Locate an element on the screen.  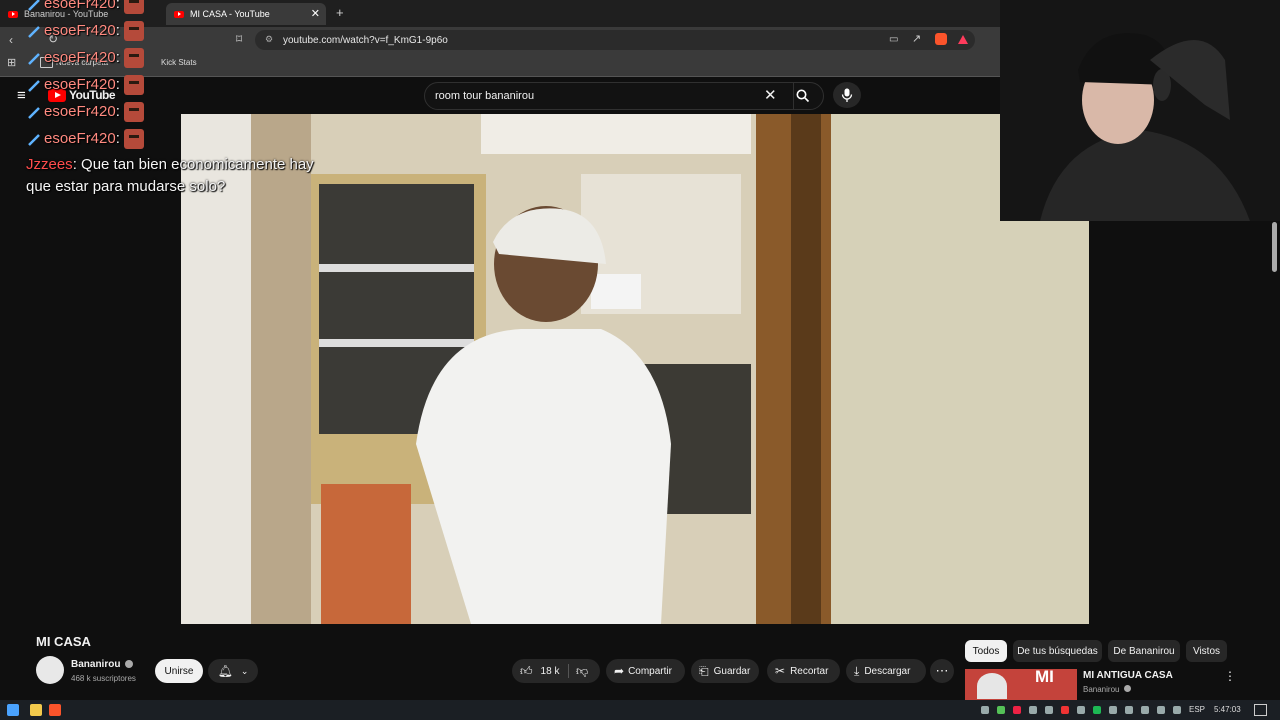
chat-username: Jzzees is located at coordinates (49, 164).